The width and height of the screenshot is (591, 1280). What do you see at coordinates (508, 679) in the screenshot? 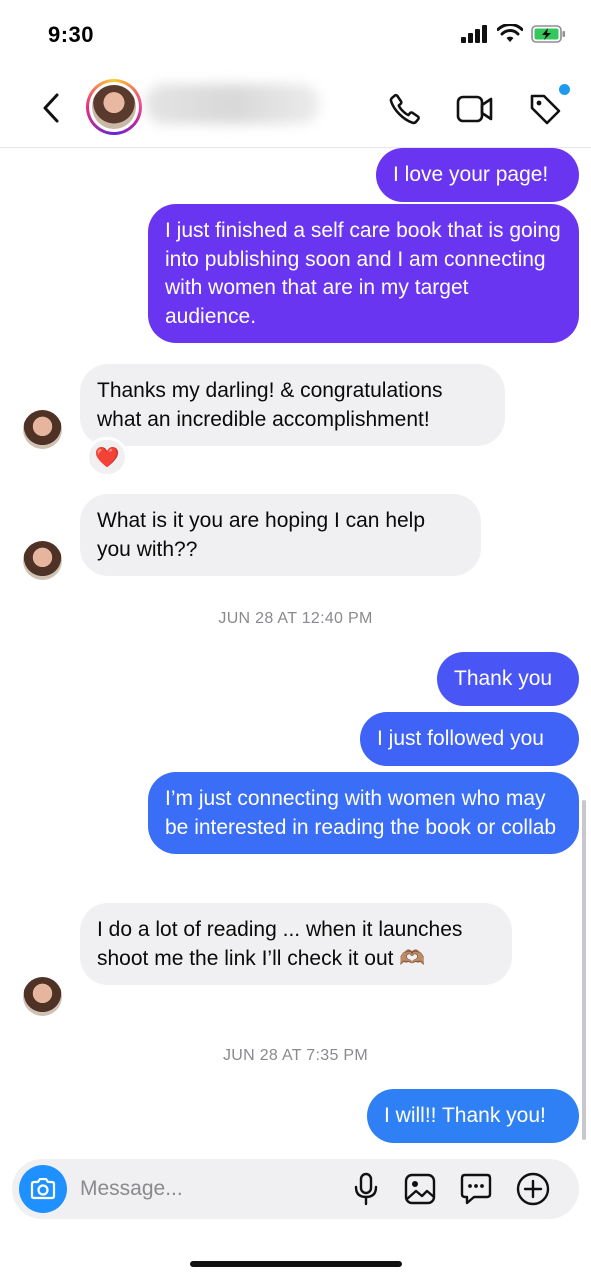
I see `message-bubble-sent: Thank you` at bounding box center [508, 679].